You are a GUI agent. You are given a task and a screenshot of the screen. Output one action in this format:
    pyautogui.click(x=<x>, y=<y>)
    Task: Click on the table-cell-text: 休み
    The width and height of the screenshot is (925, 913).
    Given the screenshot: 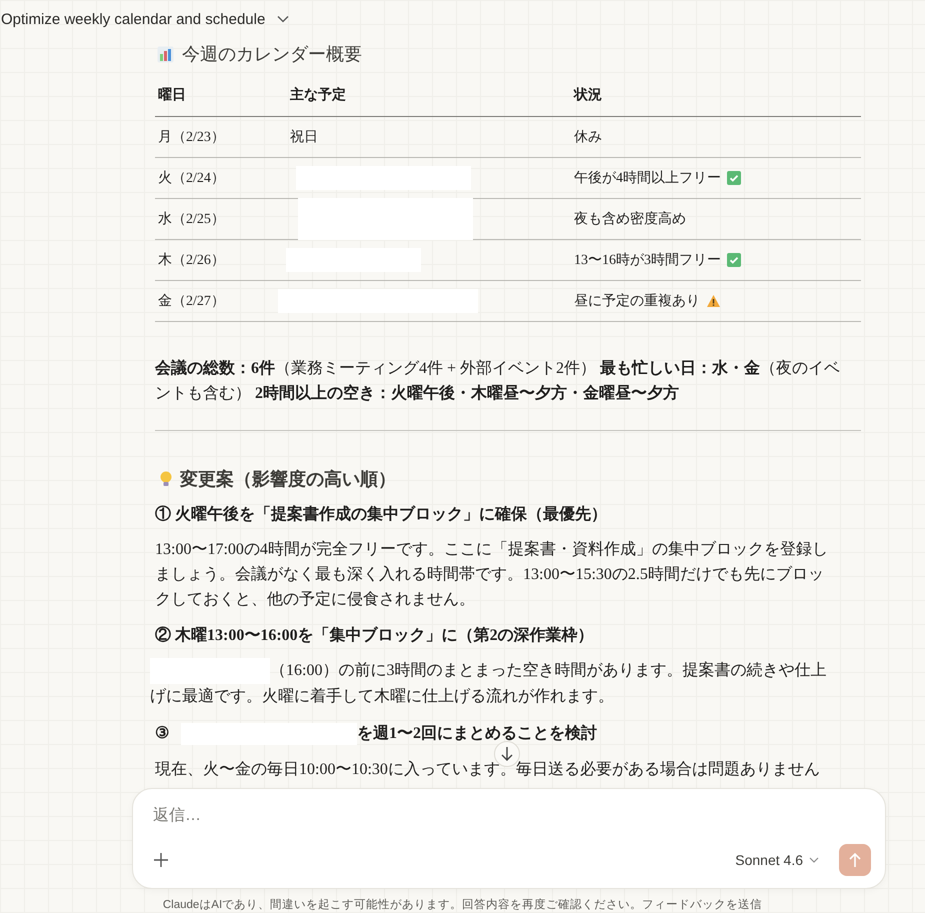 What is the action you would take?
    pyautogui.click(x=588, y=137)
    